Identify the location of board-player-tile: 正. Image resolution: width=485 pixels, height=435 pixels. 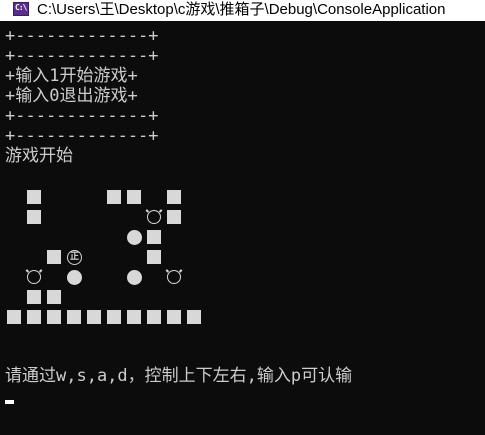
(74, 257).